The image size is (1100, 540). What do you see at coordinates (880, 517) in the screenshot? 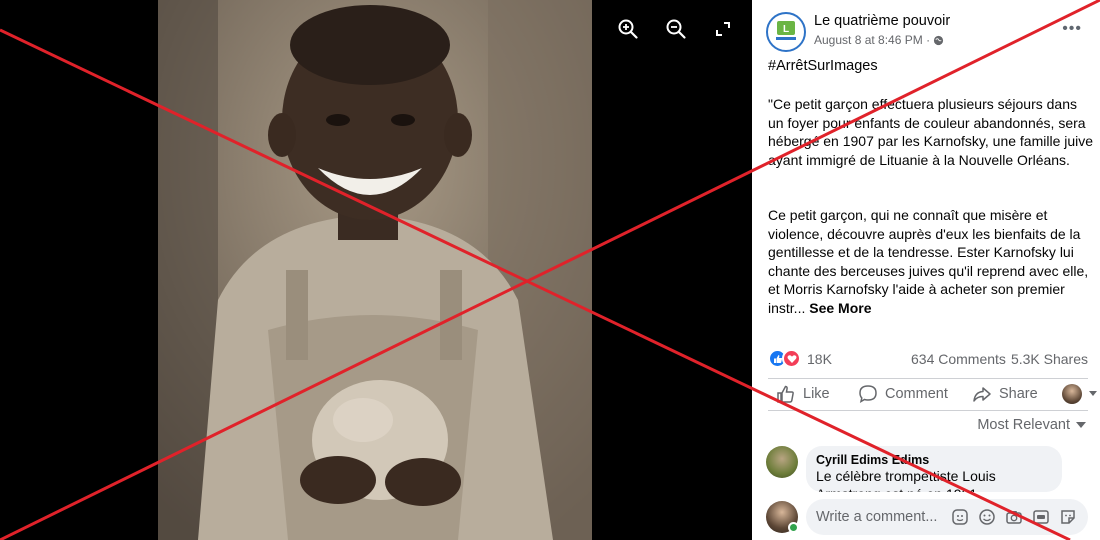
I see `comment-input` at bounding box center [880, 517].